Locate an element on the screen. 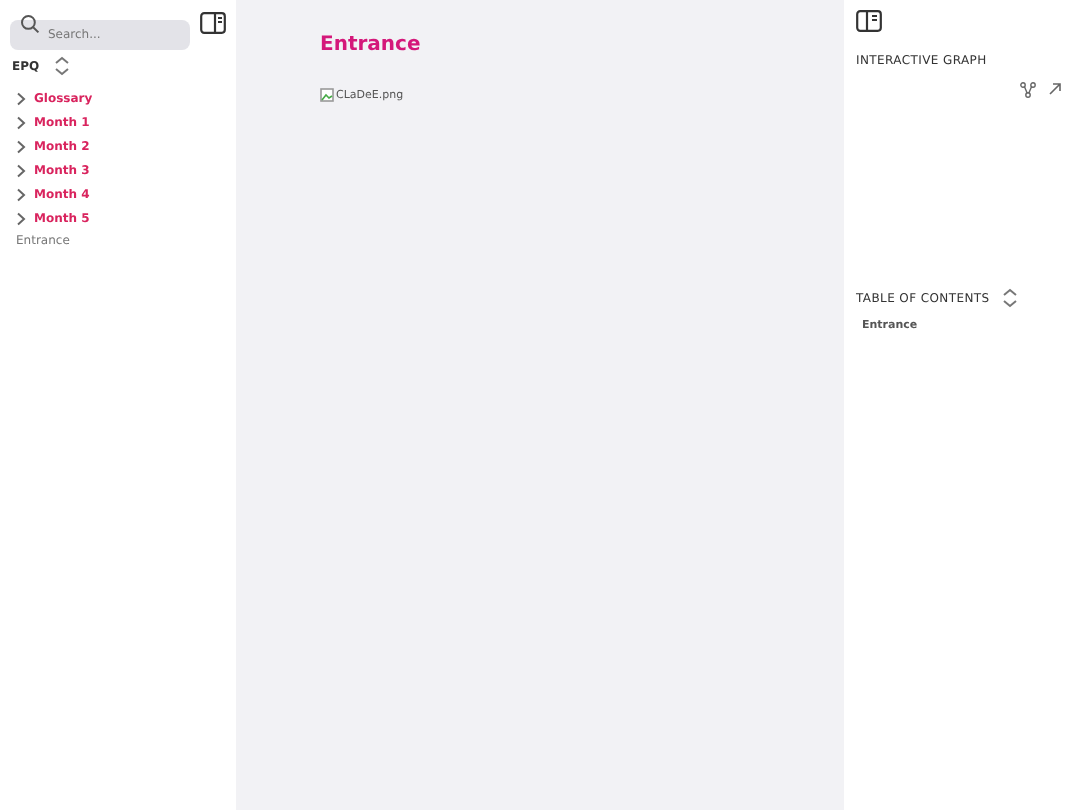  graph-icon is located at coordinates (1028, 90).